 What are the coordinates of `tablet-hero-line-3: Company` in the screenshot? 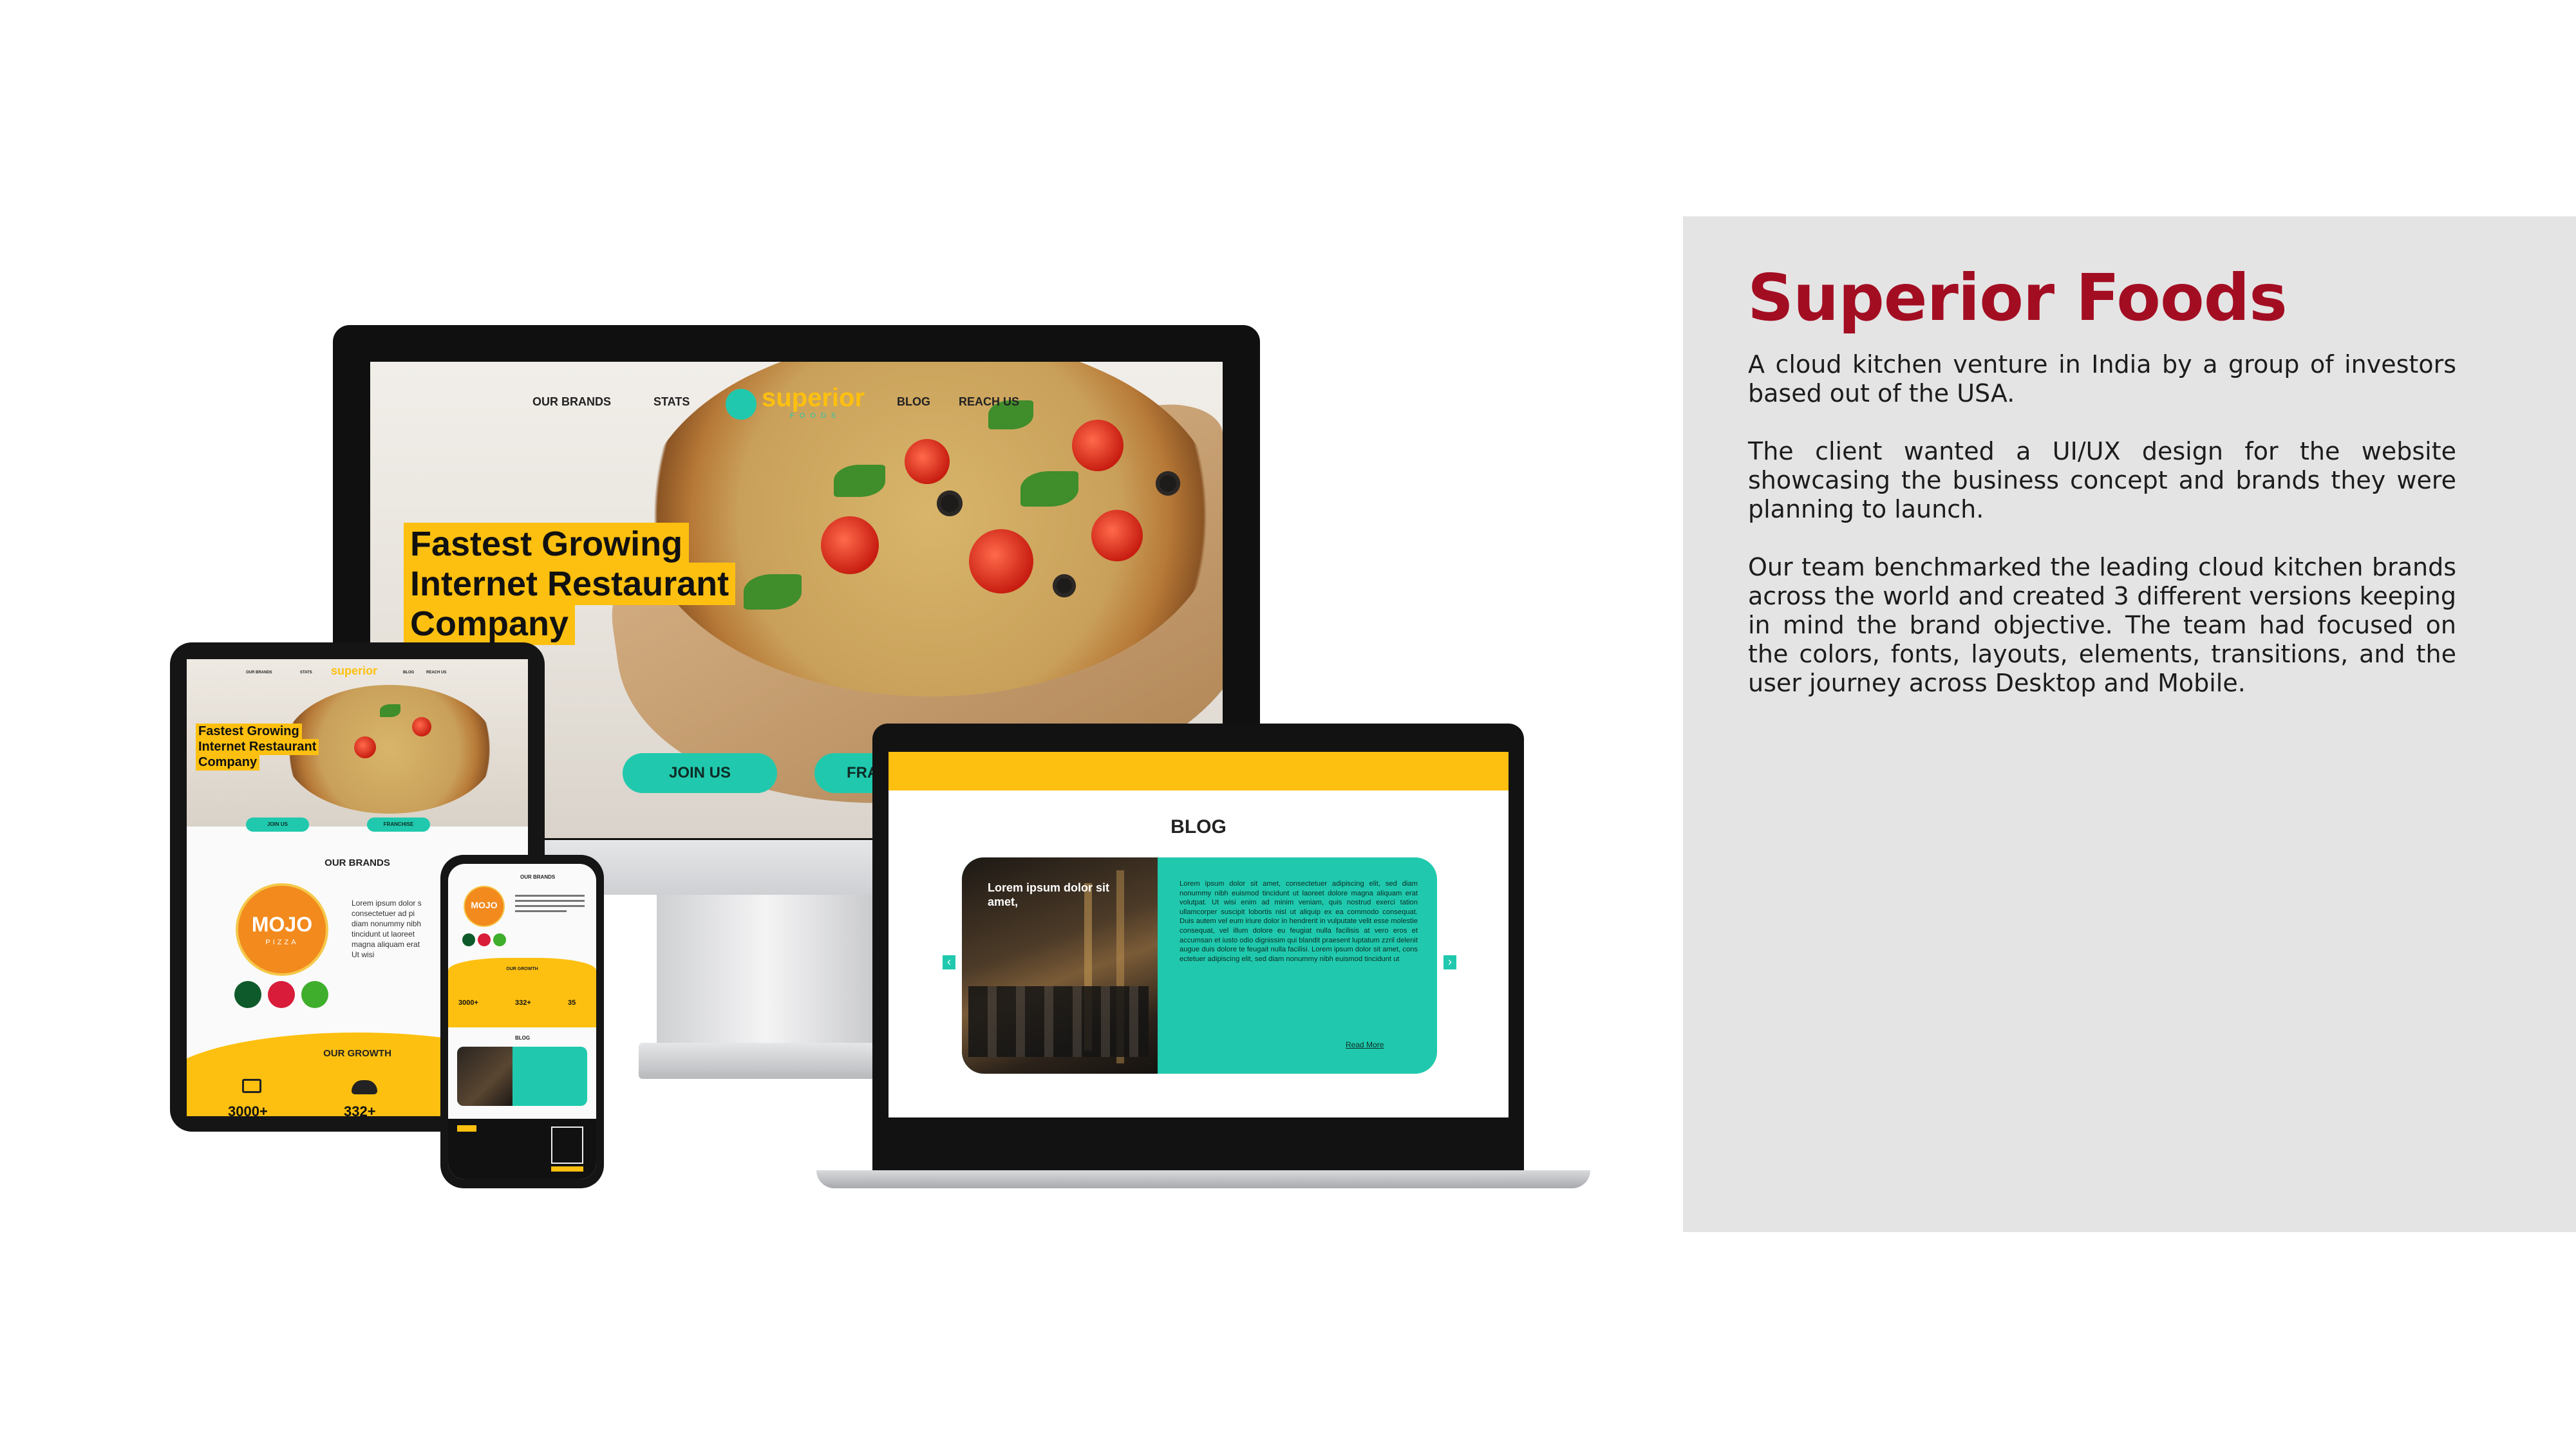 It's located at (228, 762).